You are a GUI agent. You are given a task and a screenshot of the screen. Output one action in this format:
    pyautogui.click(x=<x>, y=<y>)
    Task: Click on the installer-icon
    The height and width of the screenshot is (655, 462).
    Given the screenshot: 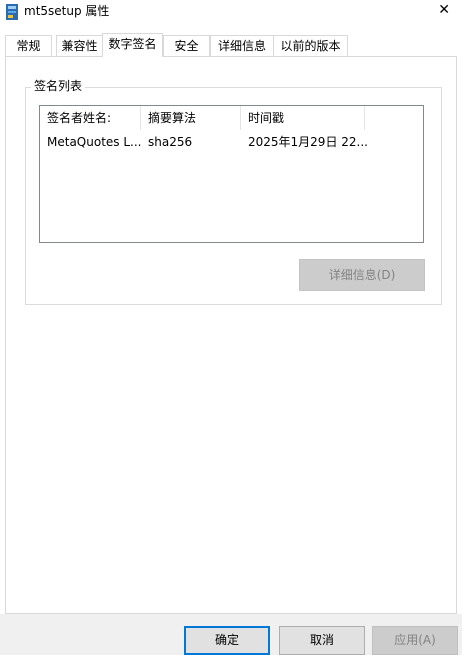 What is the action you would take?
    pyautogui.click(x=12, y=12)
    